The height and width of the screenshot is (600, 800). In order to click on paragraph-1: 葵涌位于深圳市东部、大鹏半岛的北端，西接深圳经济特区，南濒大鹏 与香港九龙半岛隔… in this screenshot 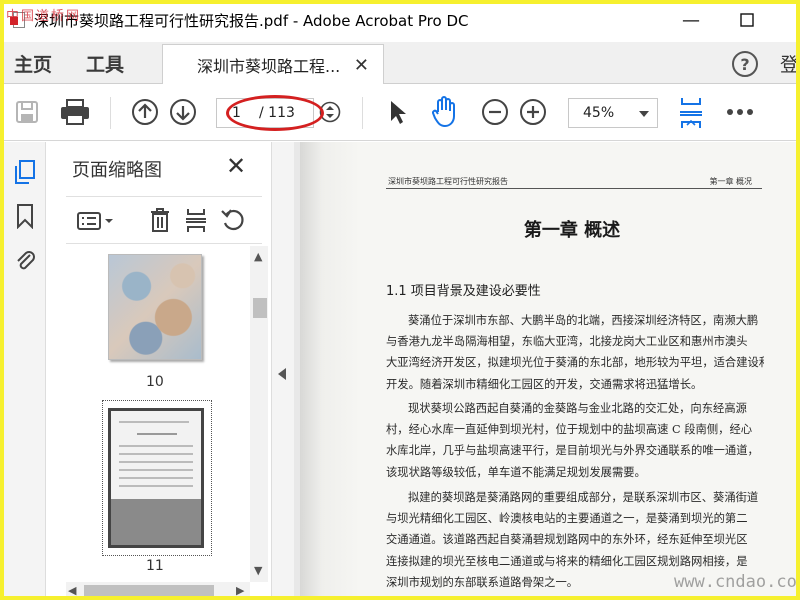, I will do `click(575, 352)`.